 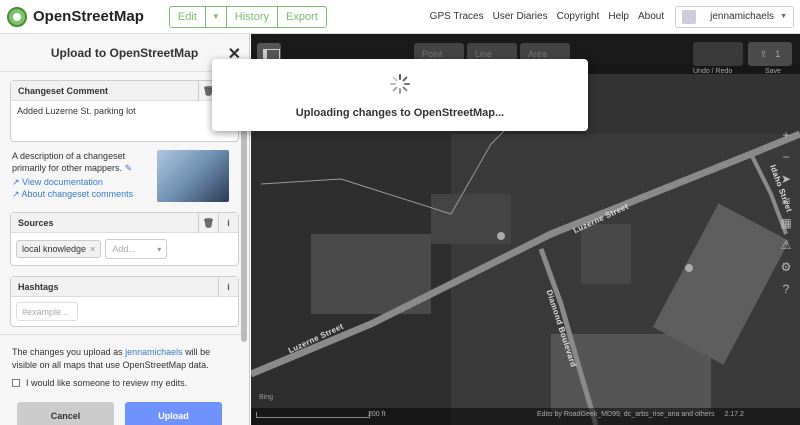 What do you see at coordinates (773, 71) in the screenshot?
I see `save-label: Save` at bounding box center [773, 71].